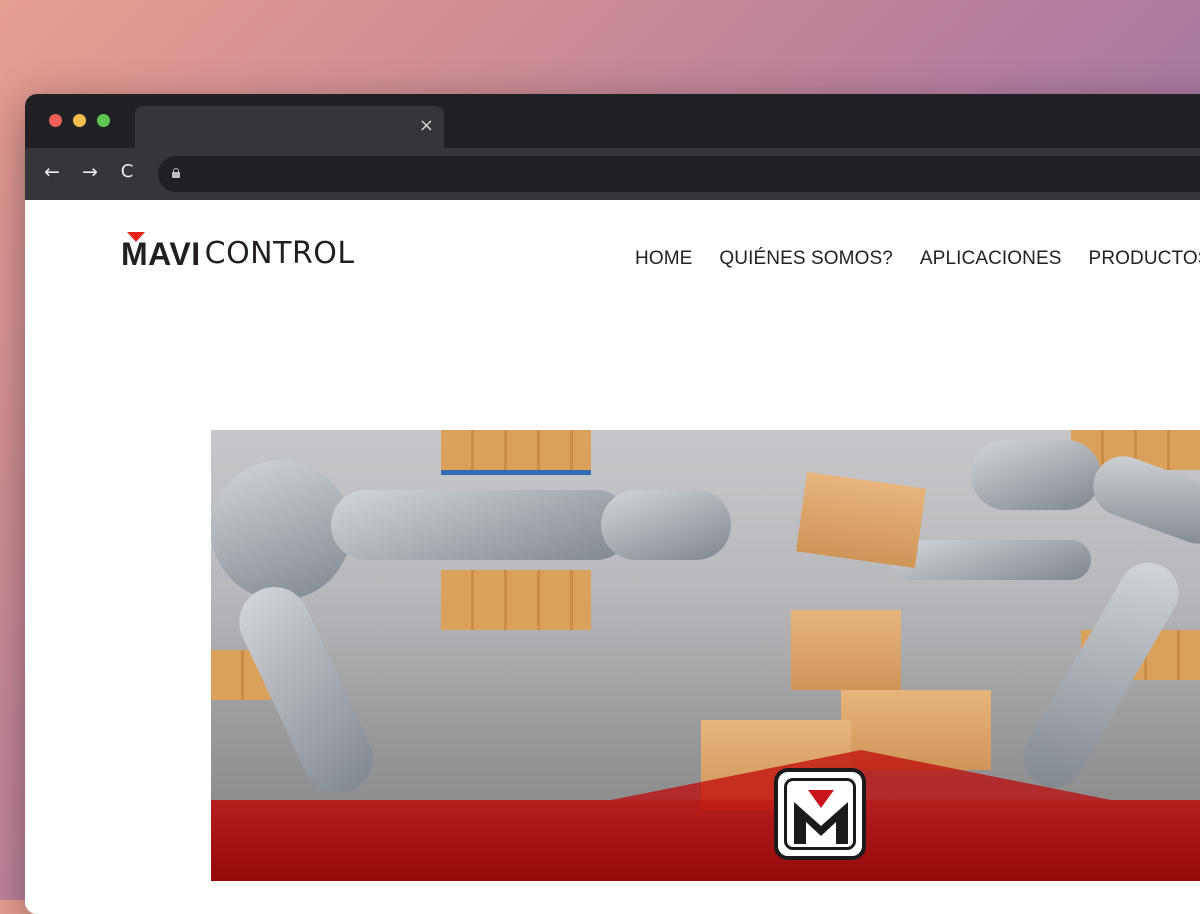 The image size is (1200, 914). Describe the element at coordinates (612, 121) in the screenshot. I see `browser-titlebar: ×` at that location.